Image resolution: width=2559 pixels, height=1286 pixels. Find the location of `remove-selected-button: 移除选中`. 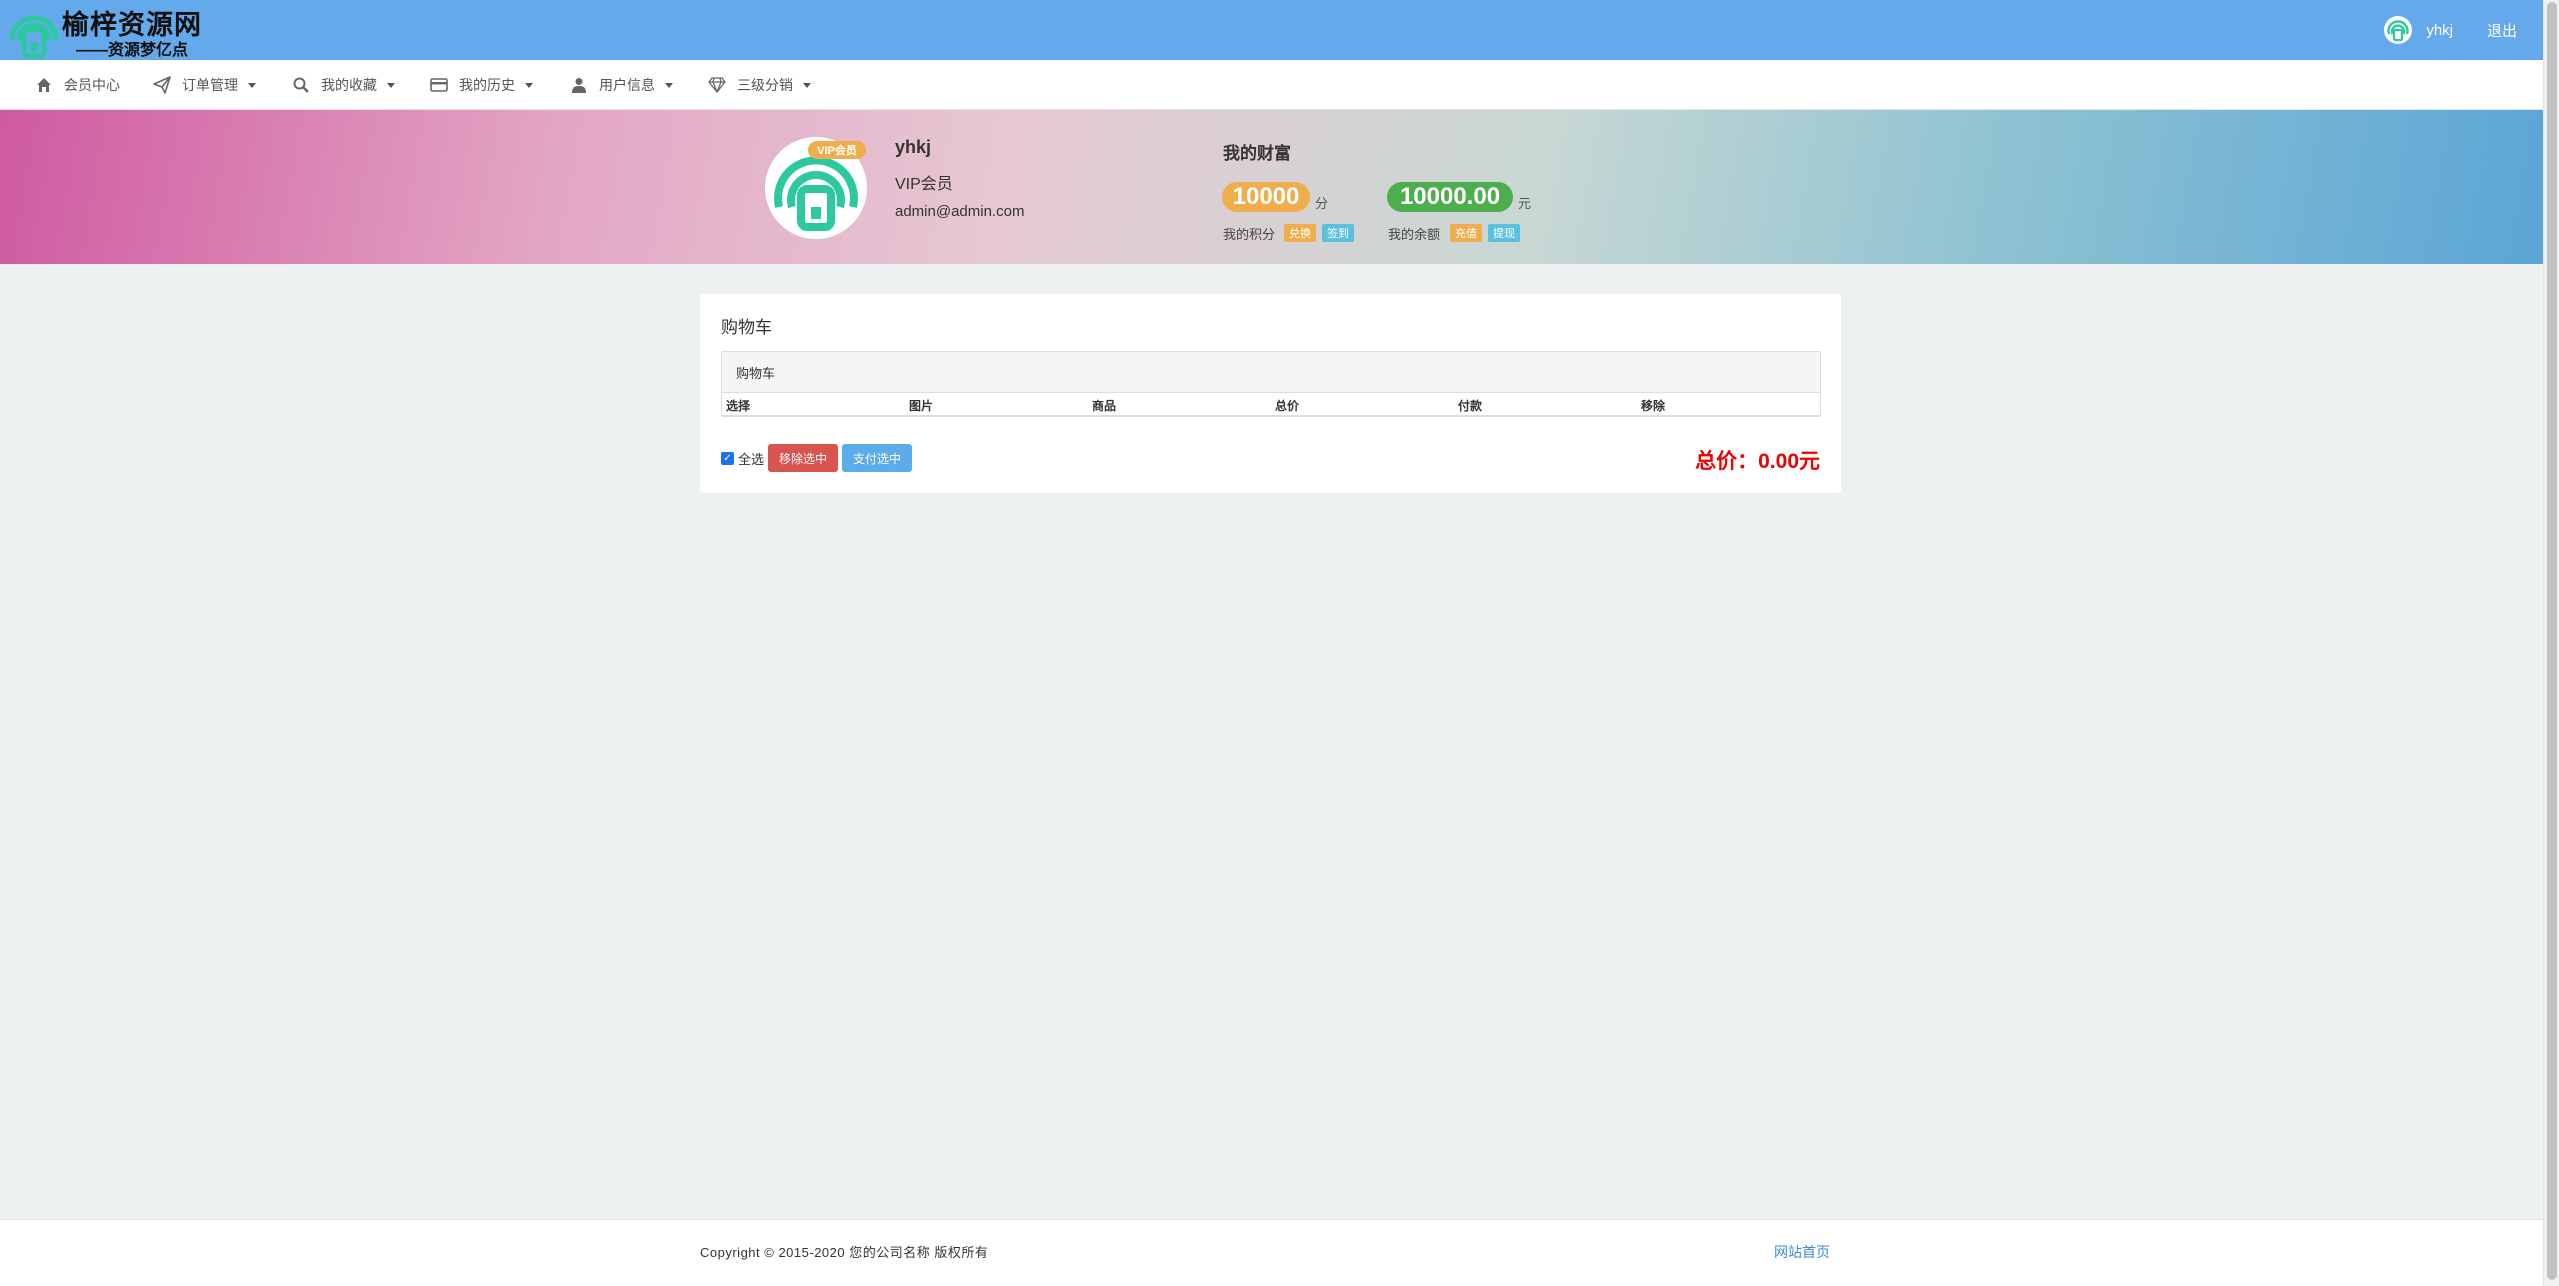

remove-selected-button: 移除选中 is located at coordinates (803, 458).